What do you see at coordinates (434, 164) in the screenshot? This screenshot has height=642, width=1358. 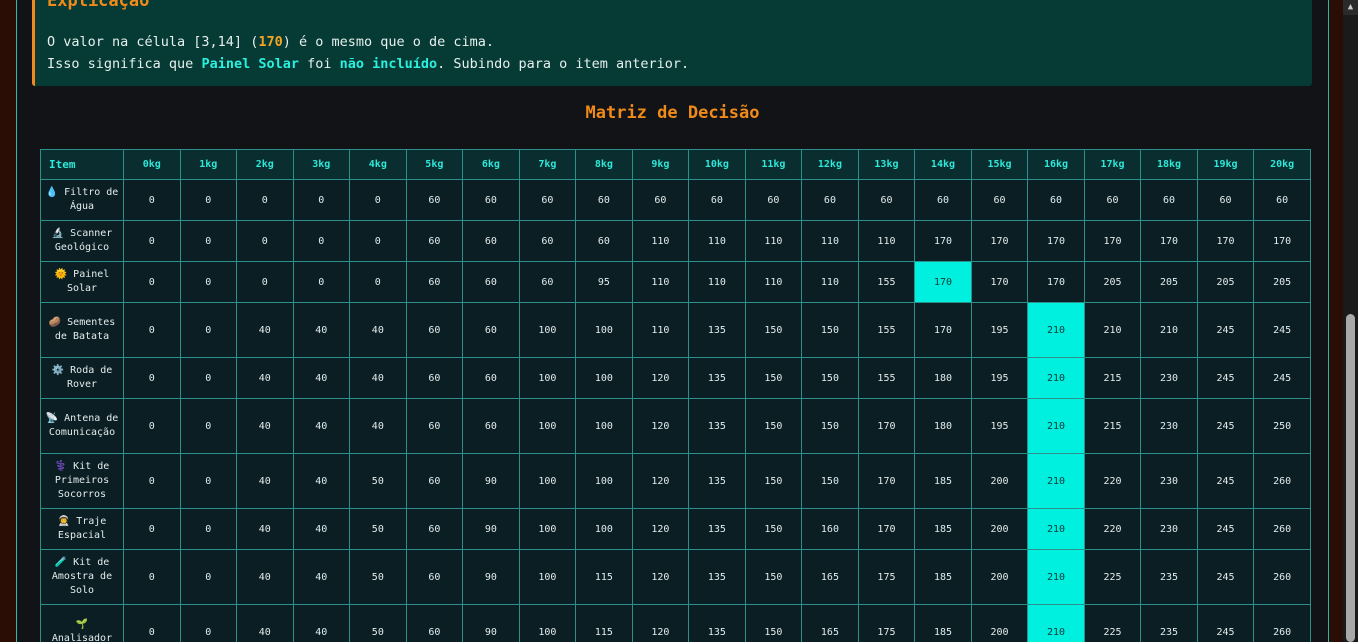 I see `column-header: 5kg` at bounding box center [434, 164].